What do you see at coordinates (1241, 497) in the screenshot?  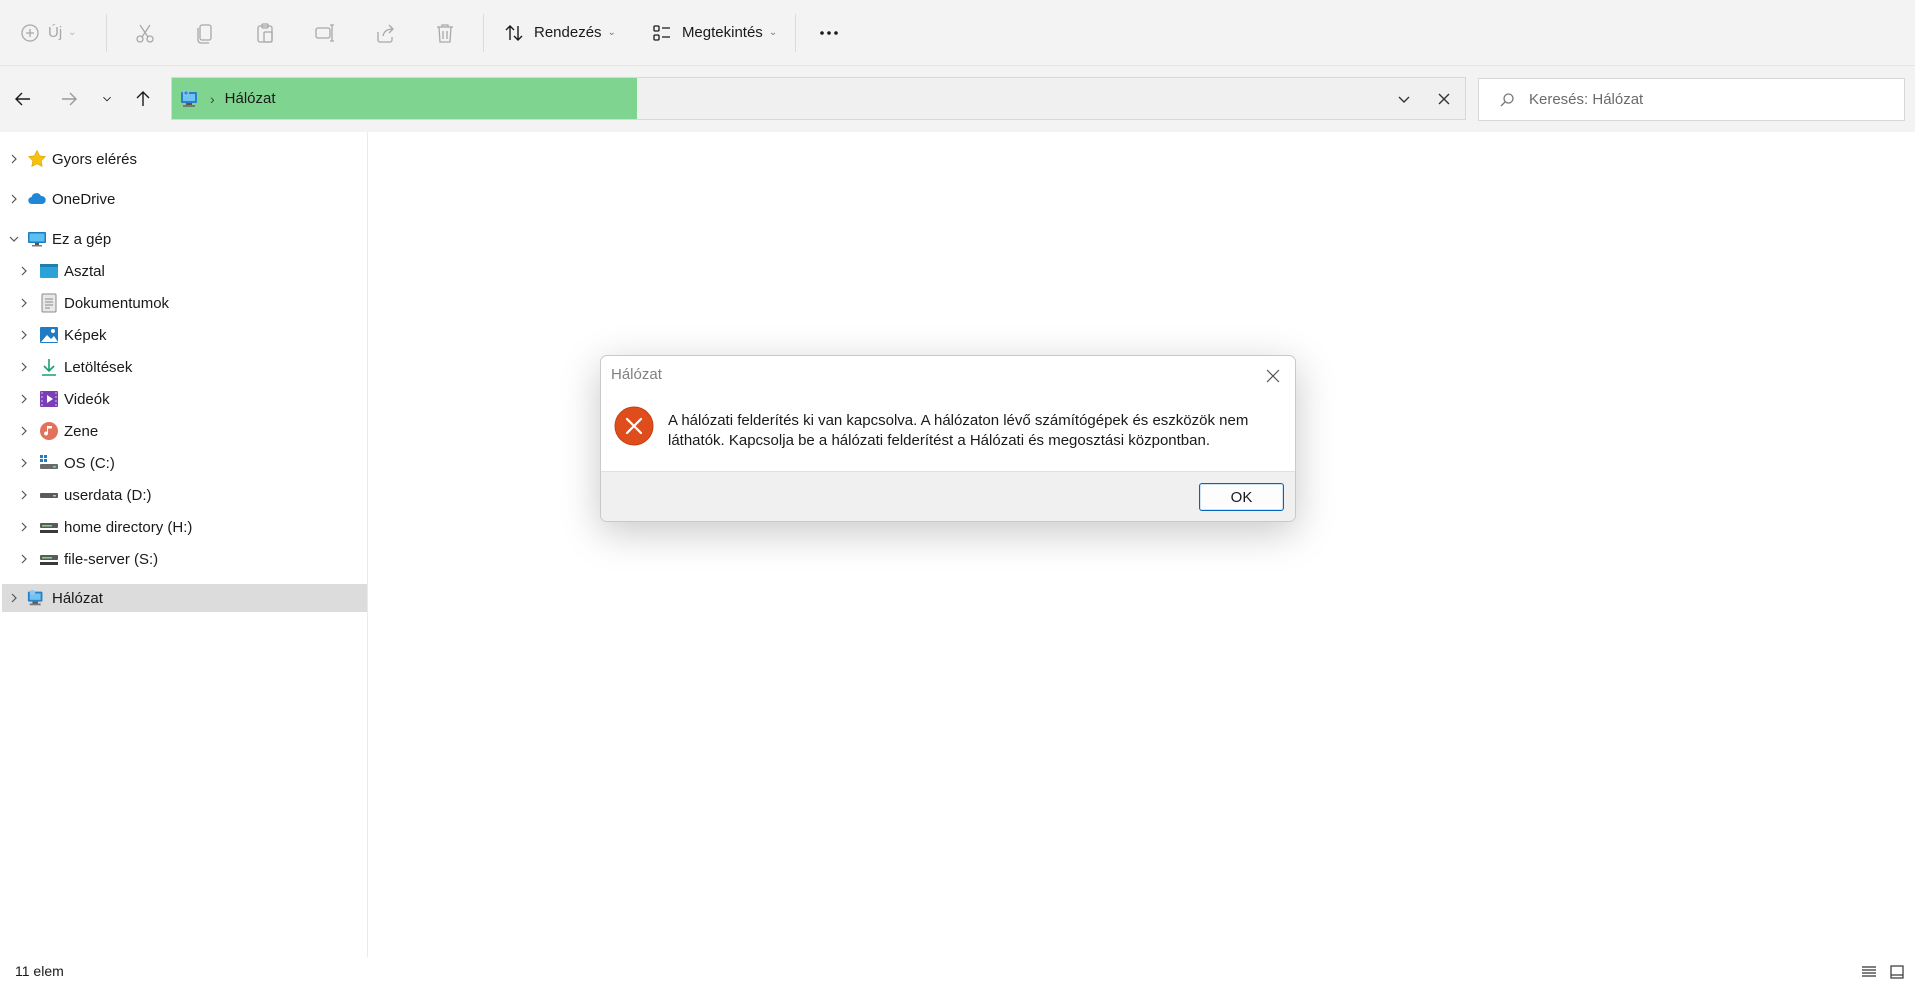 I see `ok-button: OK` at bounding box center [1241, 497].